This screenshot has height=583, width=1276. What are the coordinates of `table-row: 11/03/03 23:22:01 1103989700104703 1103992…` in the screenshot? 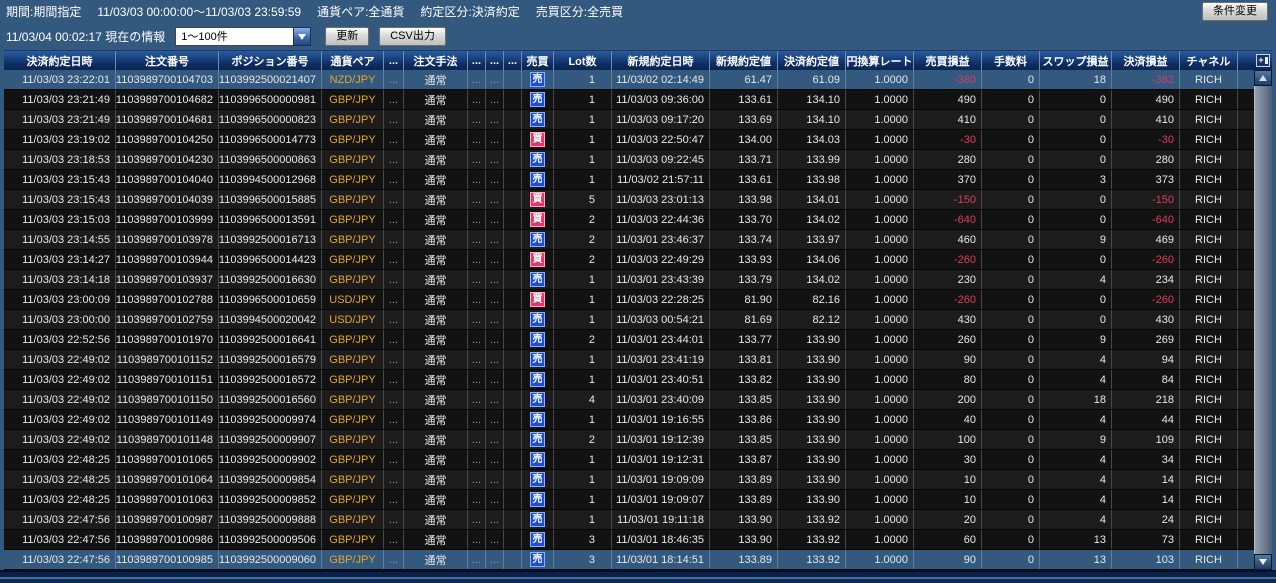 It's located at (629, 80).